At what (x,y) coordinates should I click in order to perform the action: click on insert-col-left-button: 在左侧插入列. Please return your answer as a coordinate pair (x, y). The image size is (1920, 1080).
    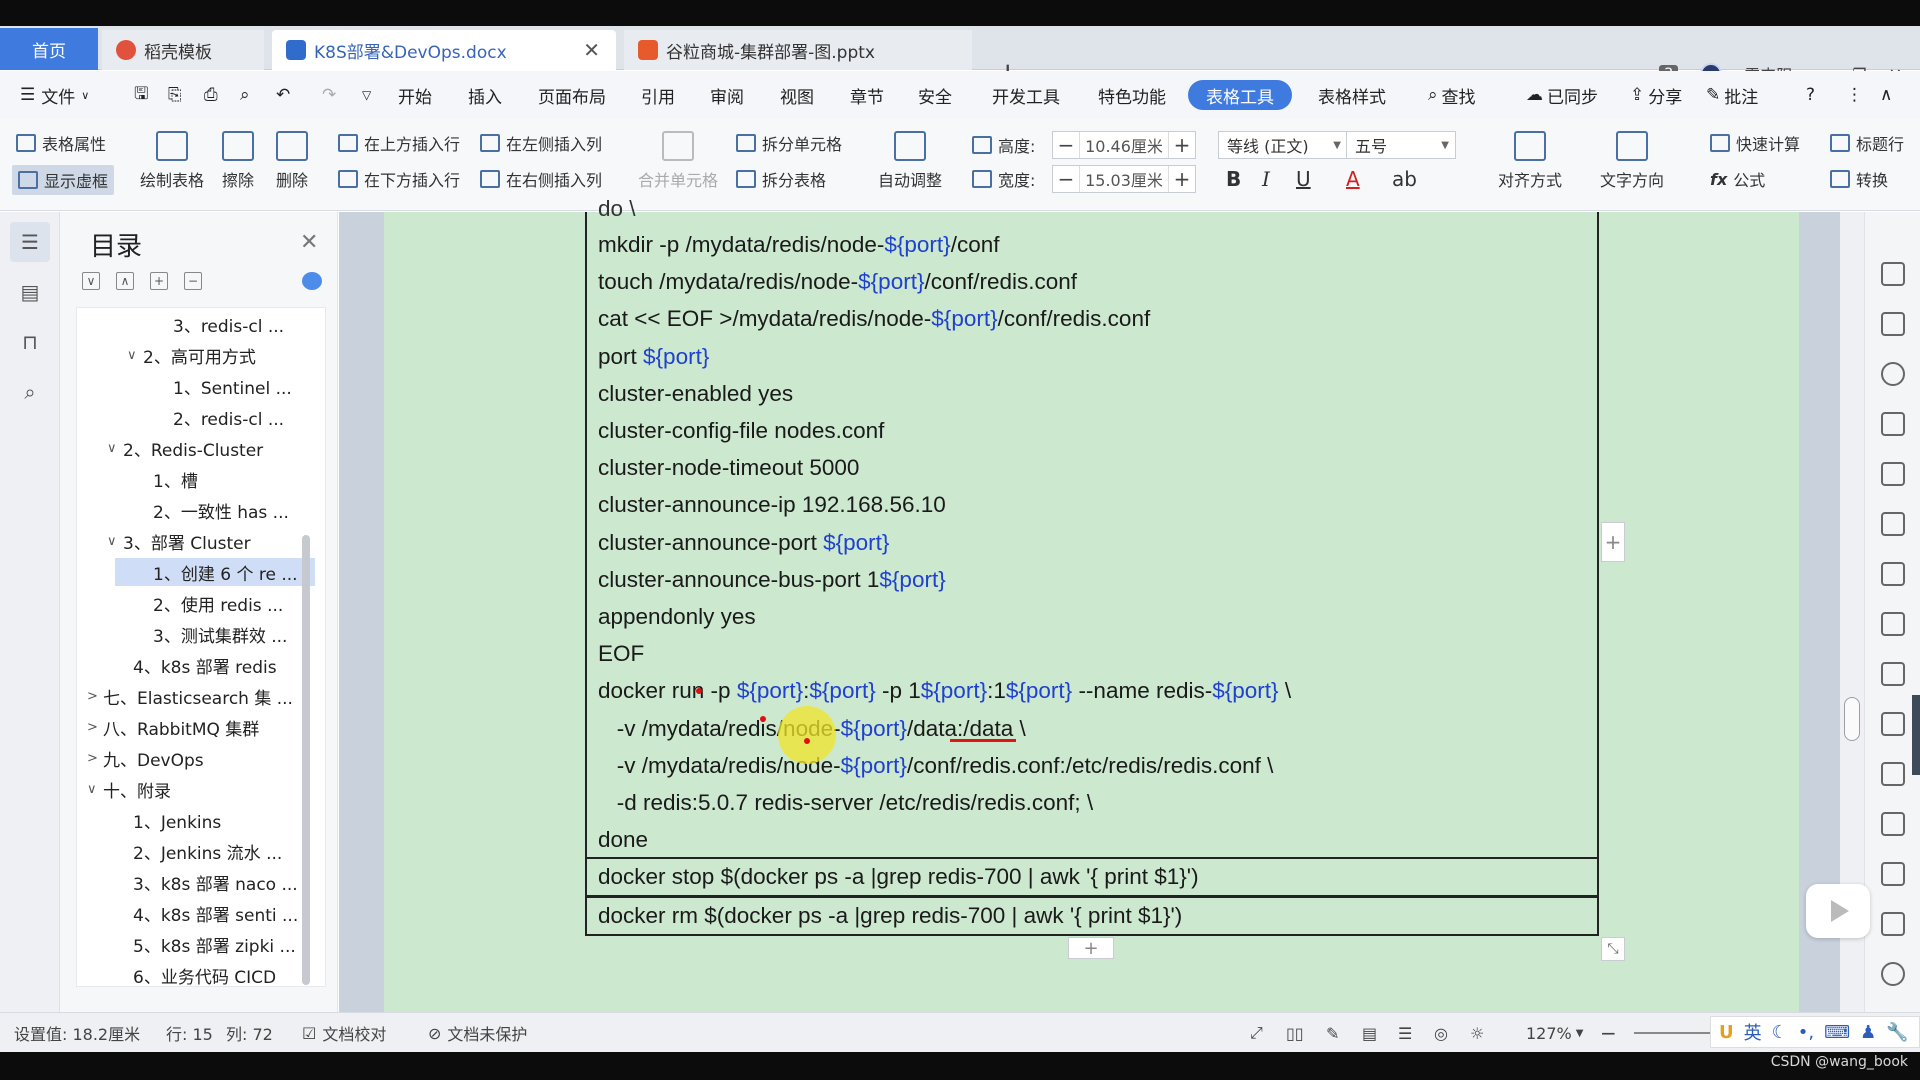
    Looking at the image, I should click on (541, 143).